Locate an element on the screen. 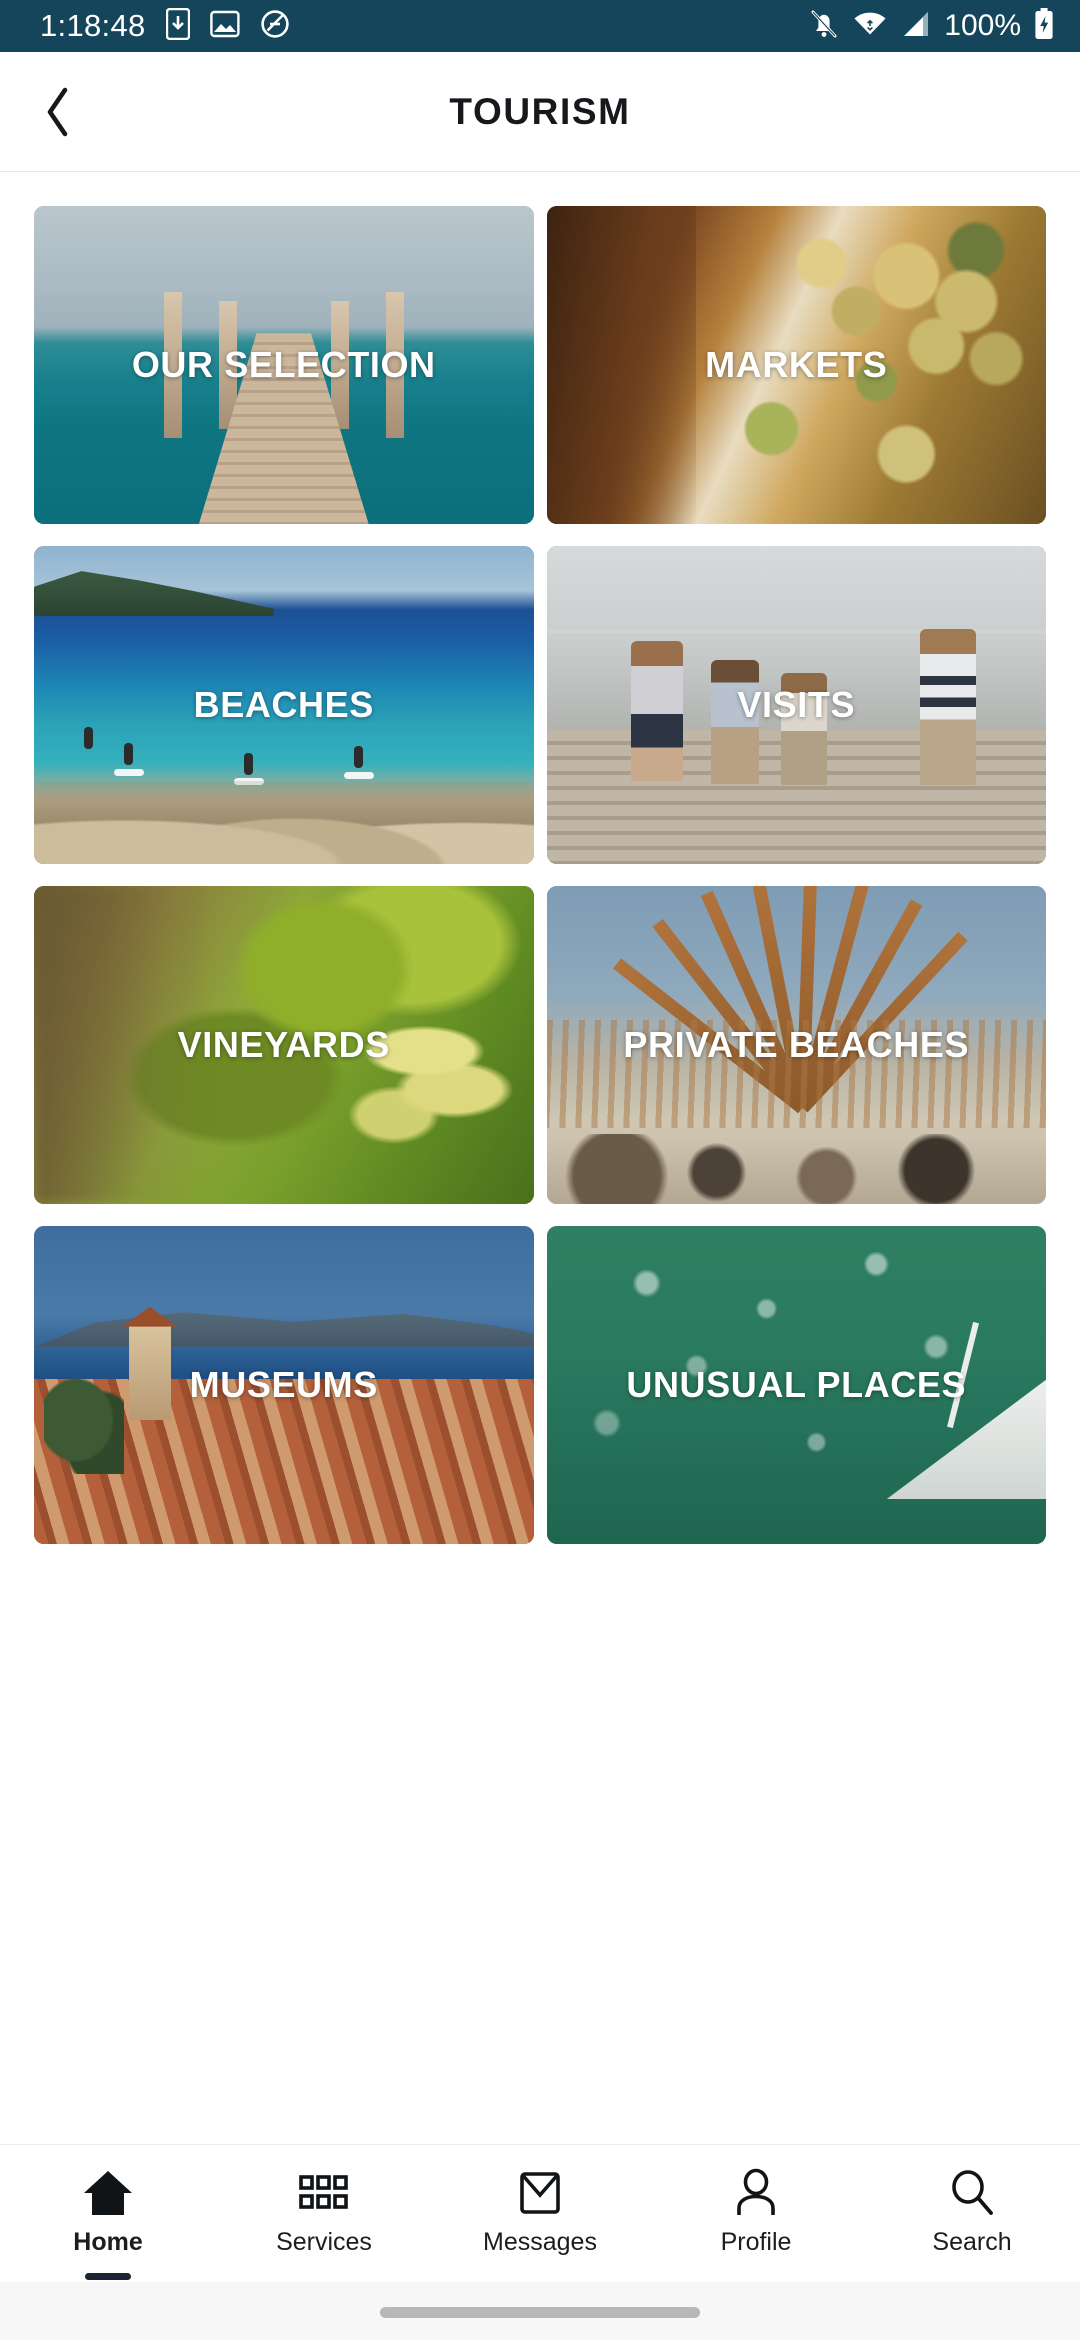  category-label: VISITS is located at coordinates (796, 705).